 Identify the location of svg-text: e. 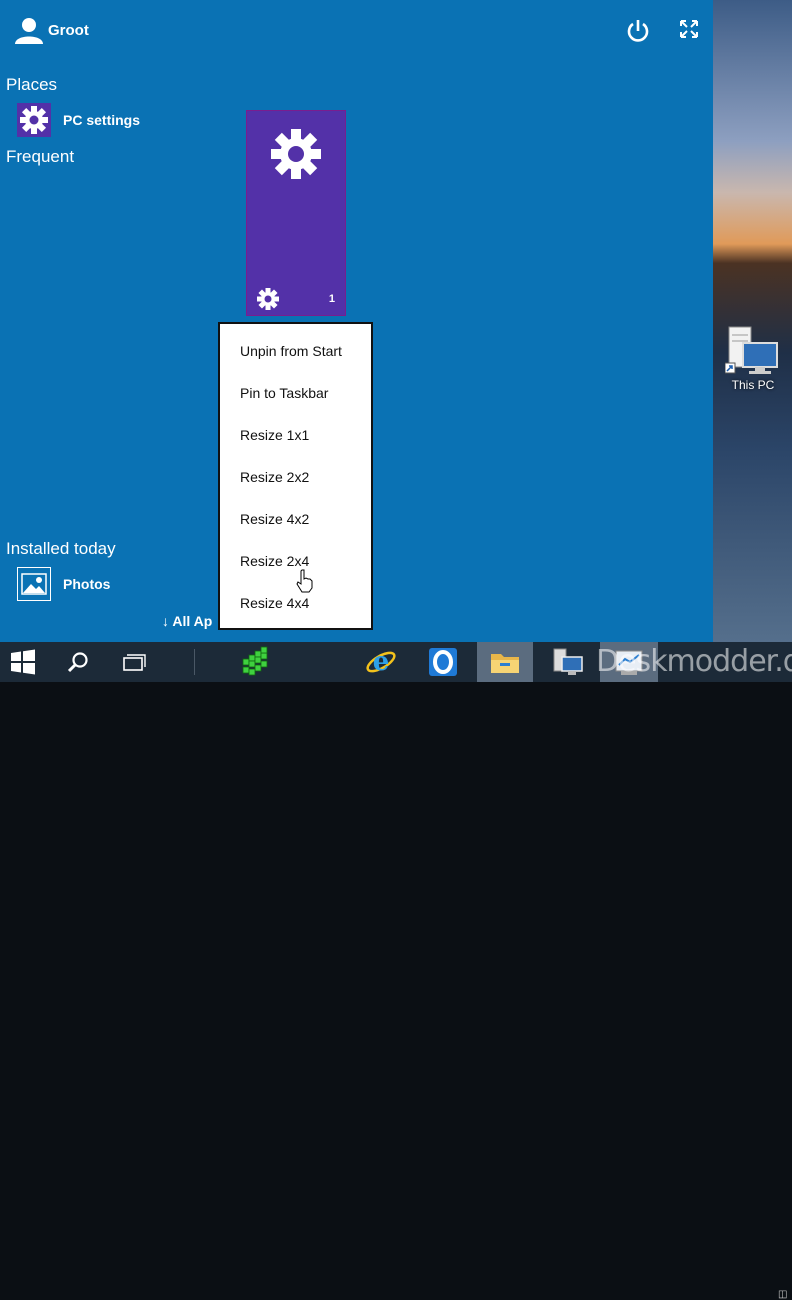
(381, 662).